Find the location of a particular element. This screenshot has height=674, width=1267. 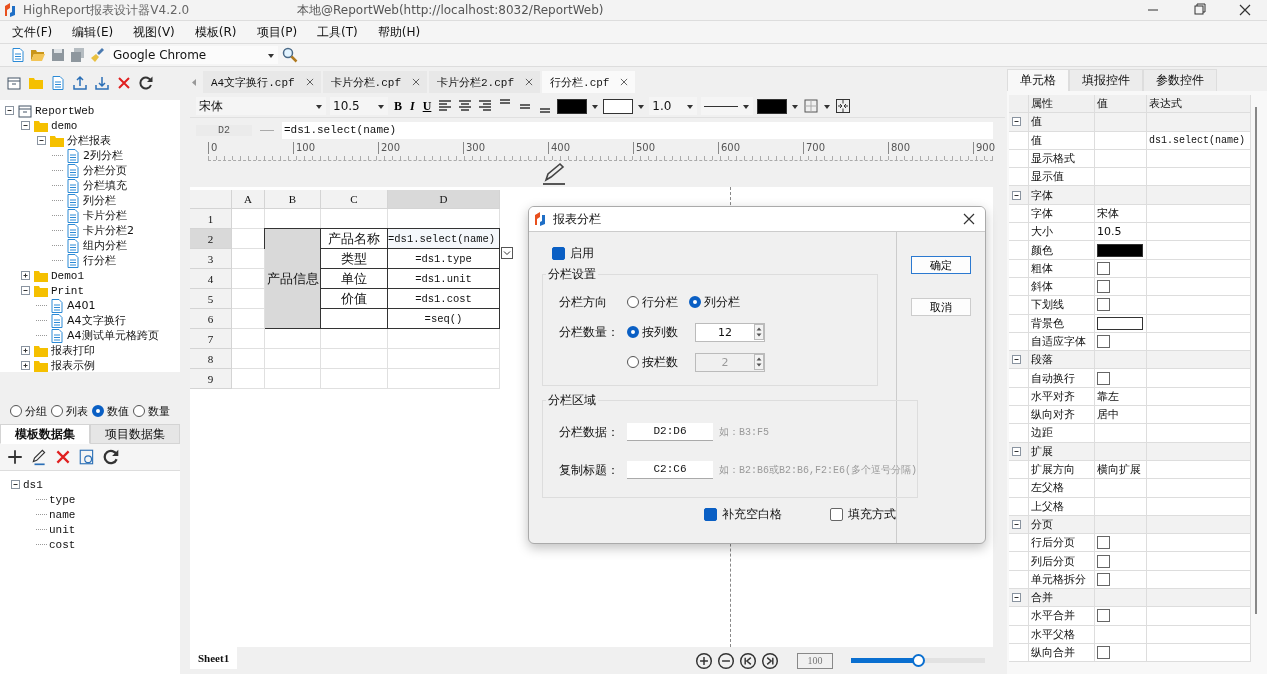

broom-icon is located at coordinates (98, 55).